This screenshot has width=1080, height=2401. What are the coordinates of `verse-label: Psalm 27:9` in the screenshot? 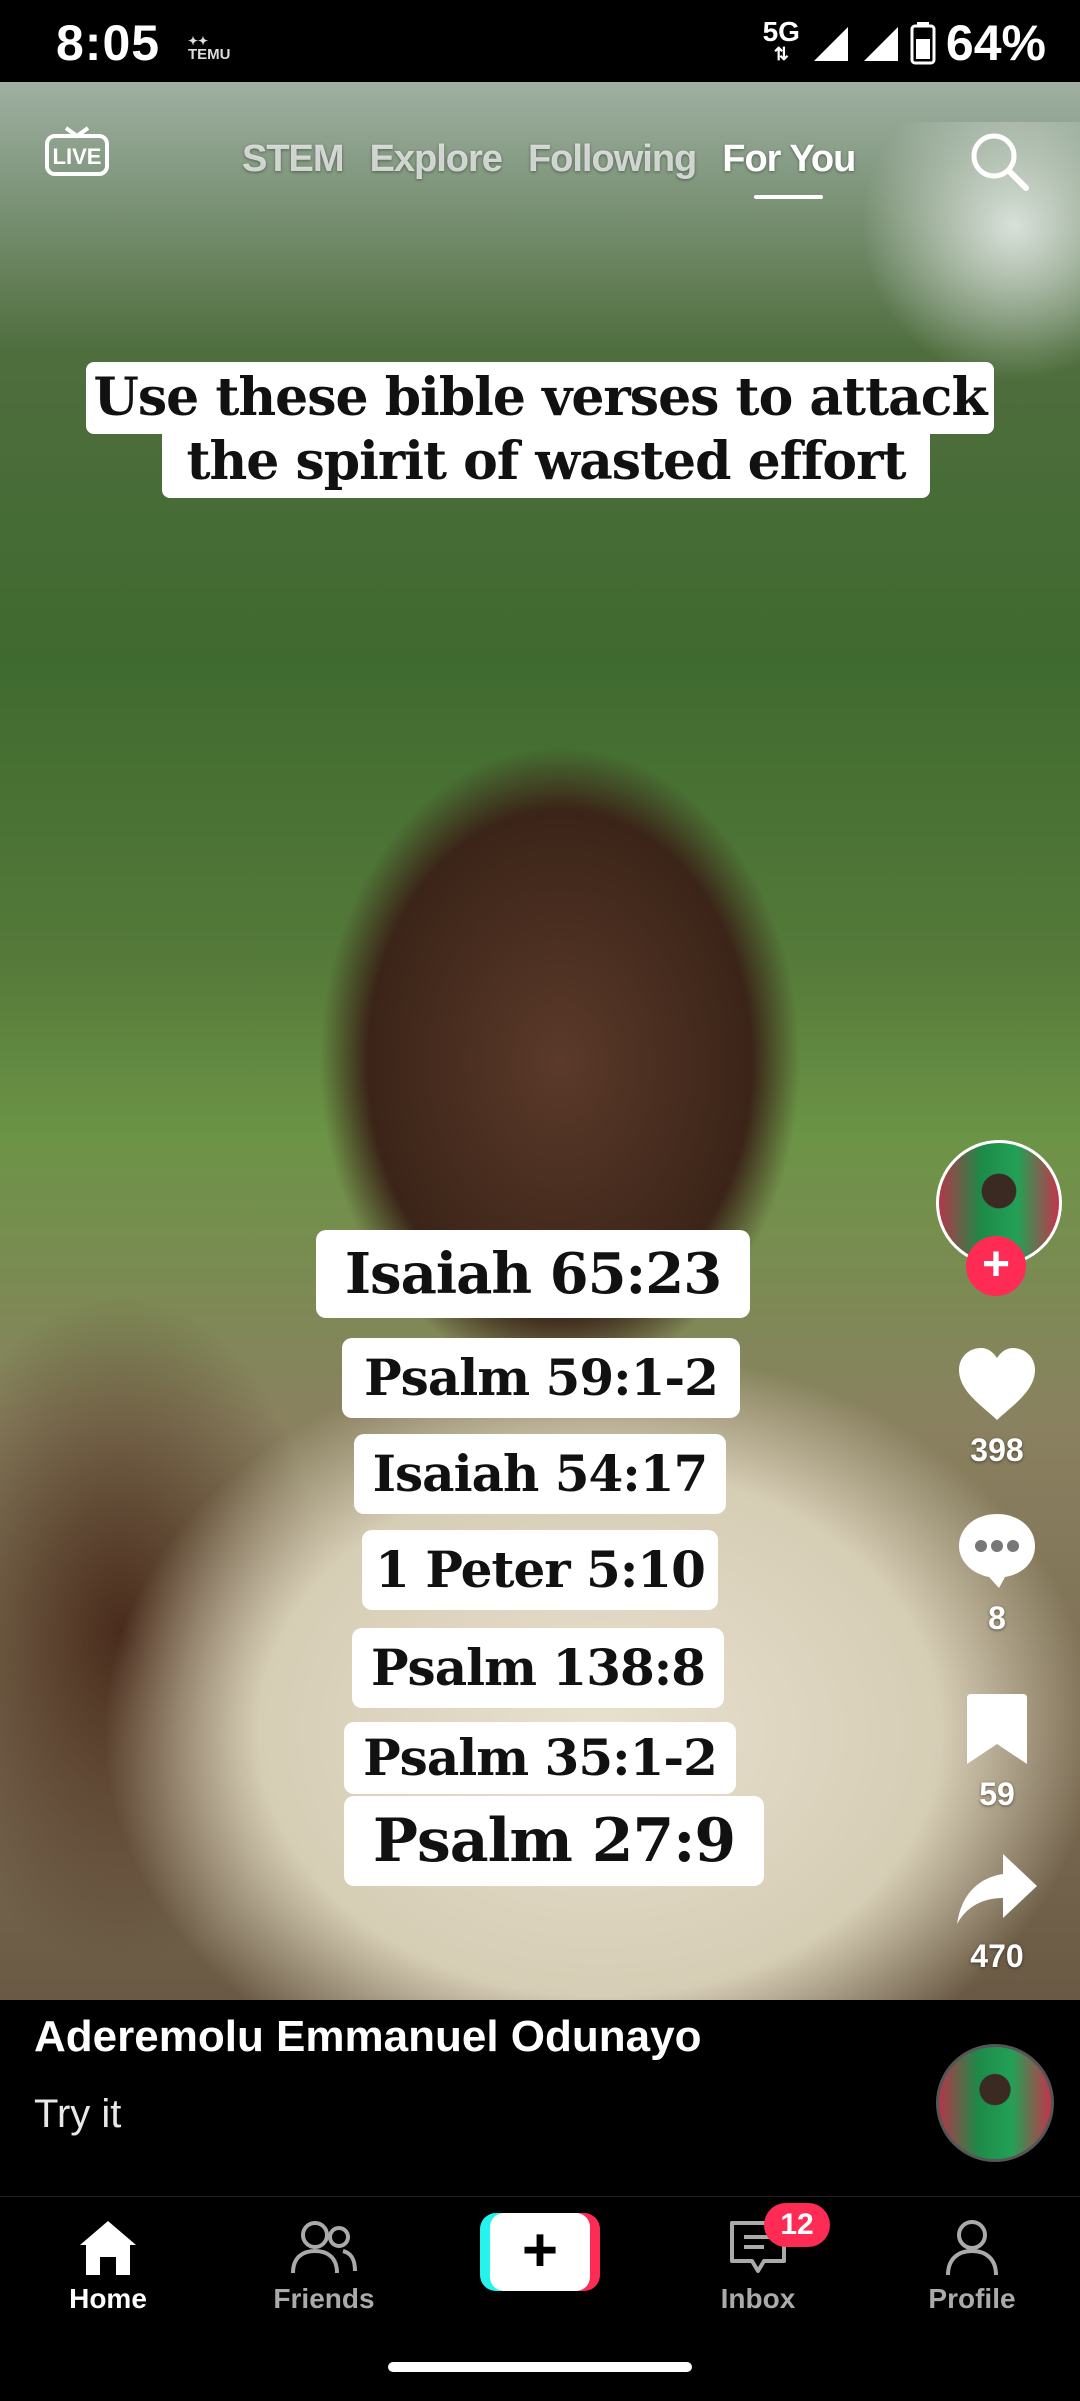 It's located at (554, 1841).